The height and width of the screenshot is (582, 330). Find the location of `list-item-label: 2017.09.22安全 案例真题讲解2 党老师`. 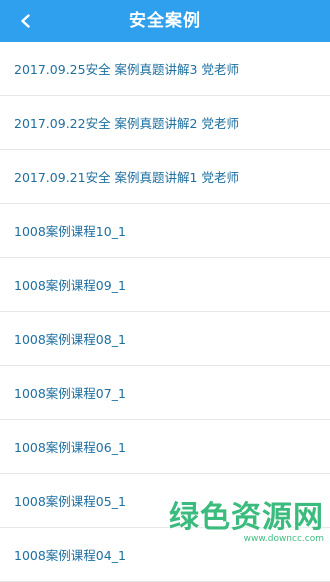

list-item-label: 2017.09.22安全 案例真题讲解2 党老师 is located at coordinates (126, 123).